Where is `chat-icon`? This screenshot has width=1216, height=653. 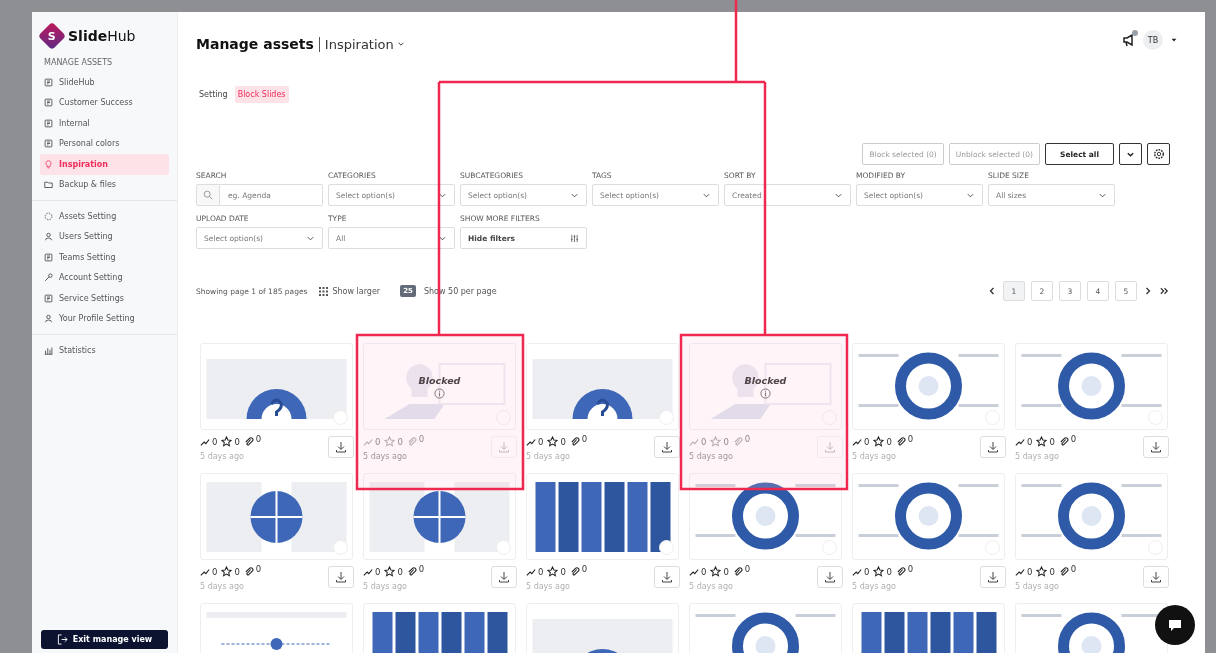
chat-icon is located at coordinates (1175, 625).